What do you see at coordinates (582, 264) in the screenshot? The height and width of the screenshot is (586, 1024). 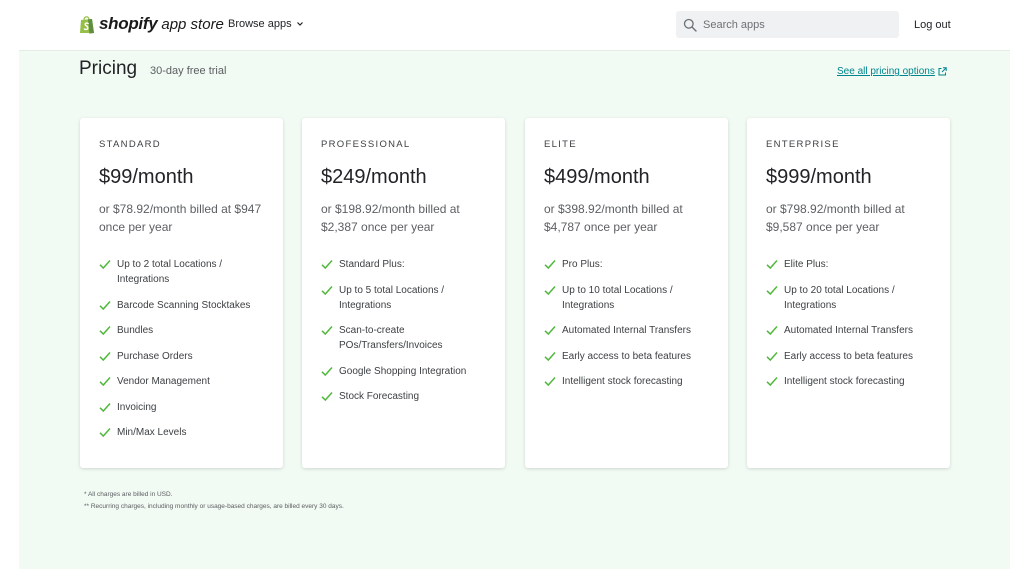 I see `plan-feature-text: Pro Plus:` at bounding box center [582, 264].